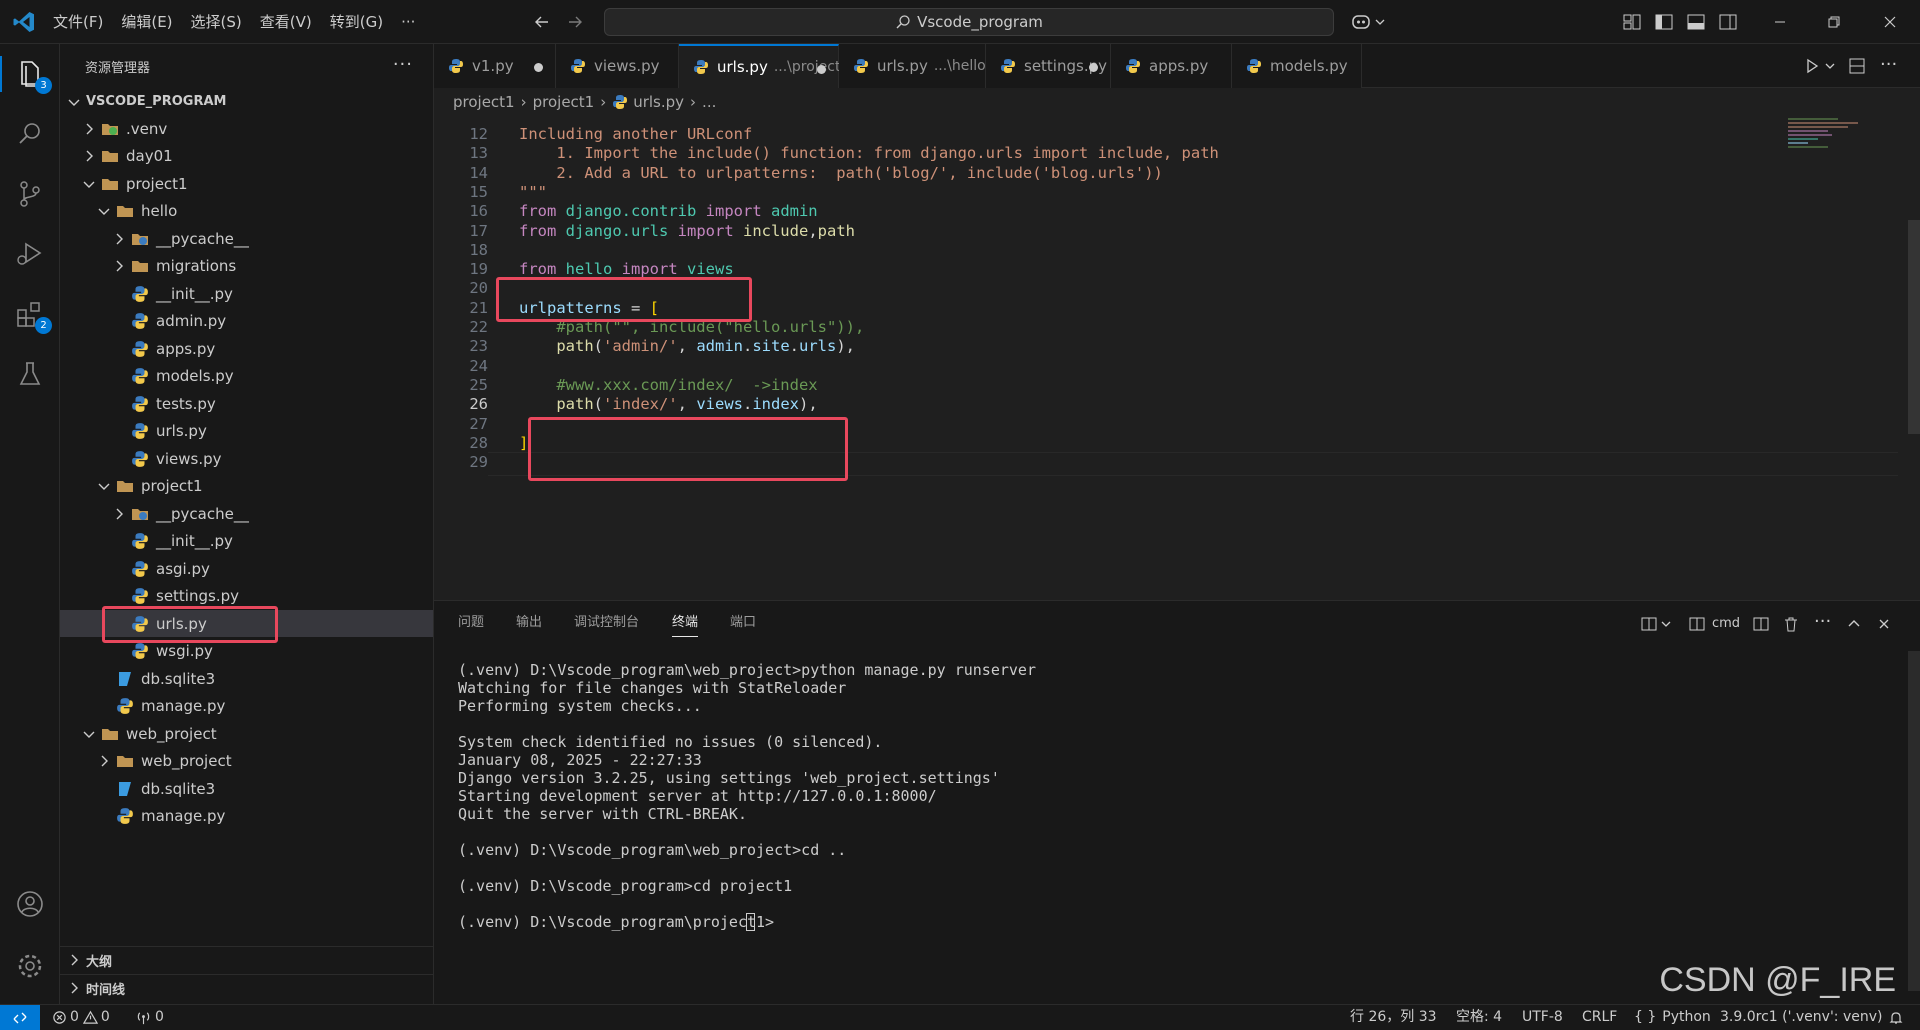 This screenshot has width=1920, height=1030. I want to click on customize-layout-icon, so click(1632, 22).